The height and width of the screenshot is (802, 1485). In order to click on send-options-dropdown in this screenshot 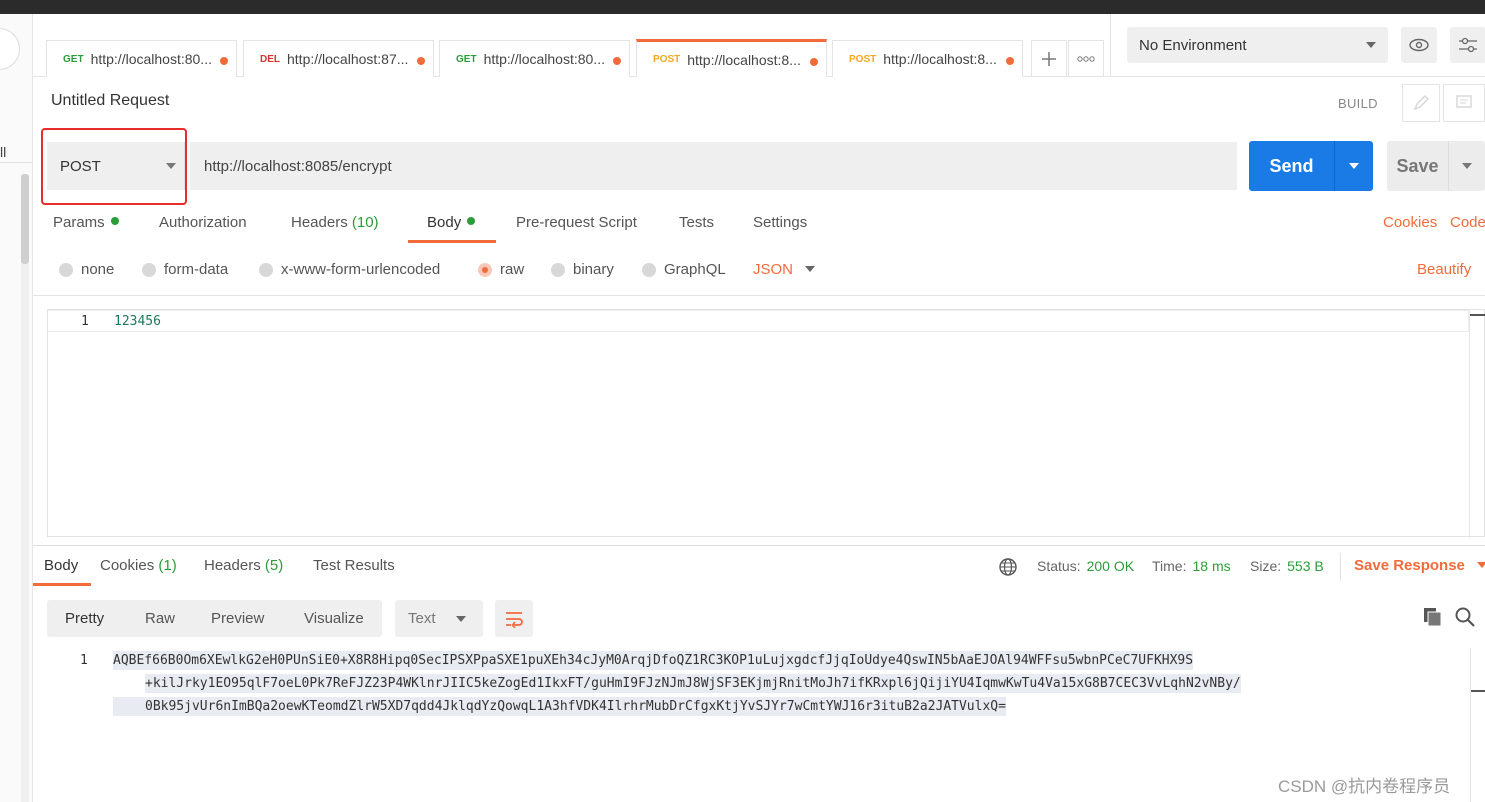, I will do `click(1354, 166)`.